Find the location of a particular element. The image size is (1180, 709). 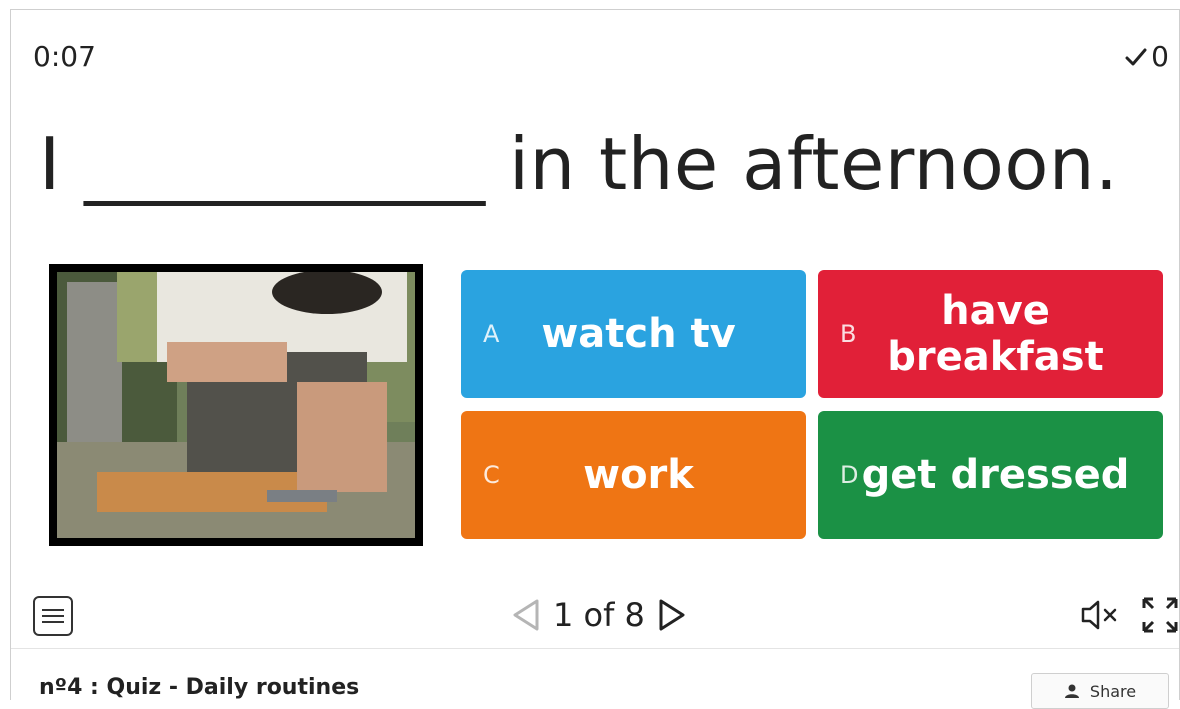

page-indicator: 1 of 8 is located at coordinates (599, 615).